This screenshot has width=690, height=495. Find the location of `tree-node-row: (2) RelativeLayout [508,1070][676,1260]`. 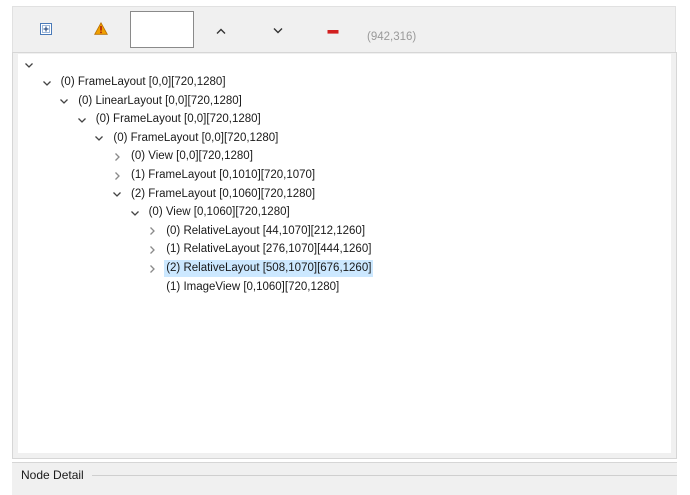

tree-node-row: (2) RelativeLayout [508,1070][676,1260] is located at coordinates (260, 268).